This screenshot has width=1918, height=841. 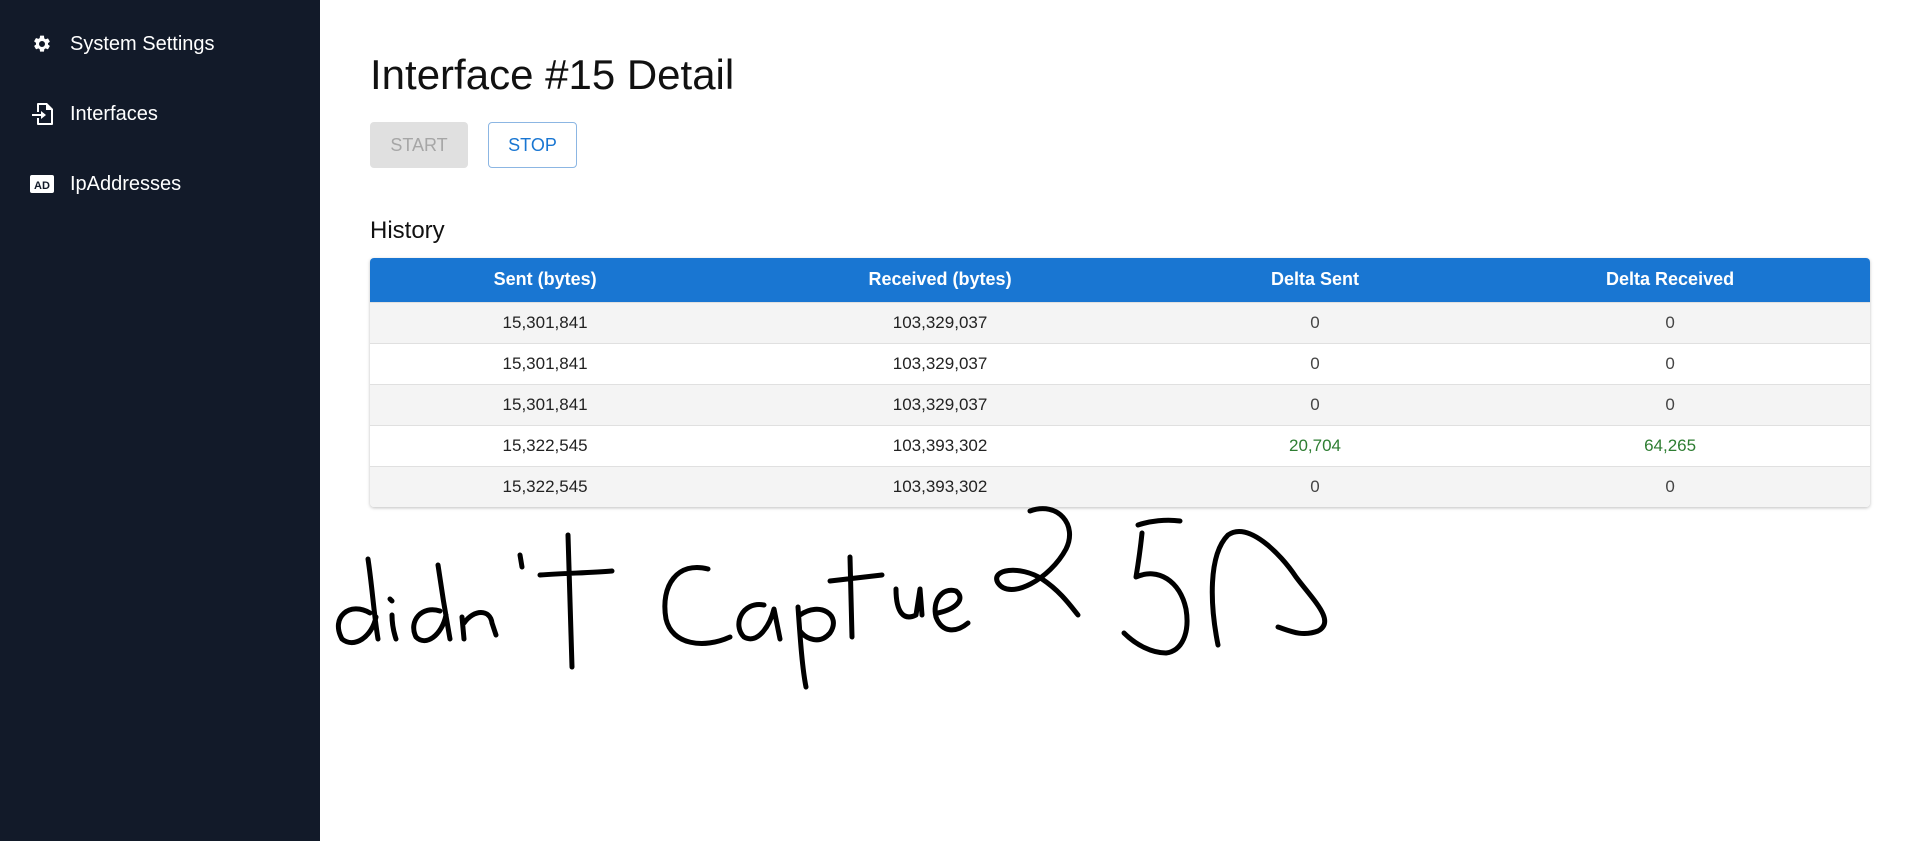 I want to click on history-title: History, so click(x=407, y=230).